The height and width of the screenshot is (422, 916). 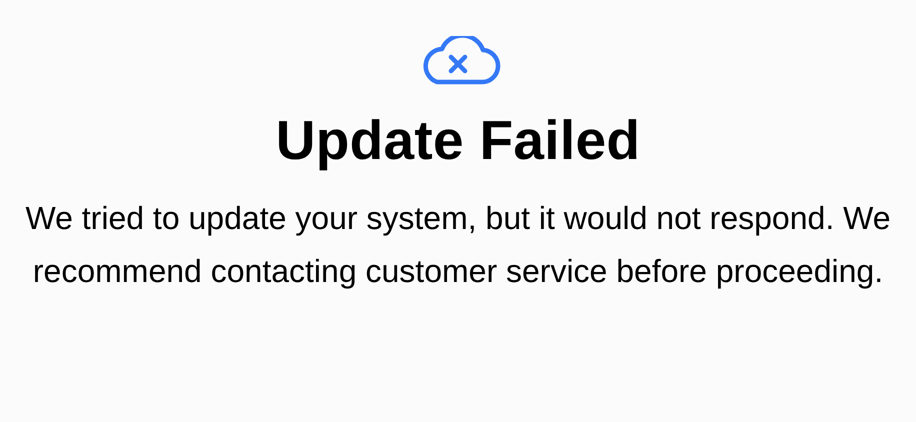 What do you see at coordinates (458, 140) in the screenshot?
I see `alert-title: Update Failed` at bounding box center [458, 140].